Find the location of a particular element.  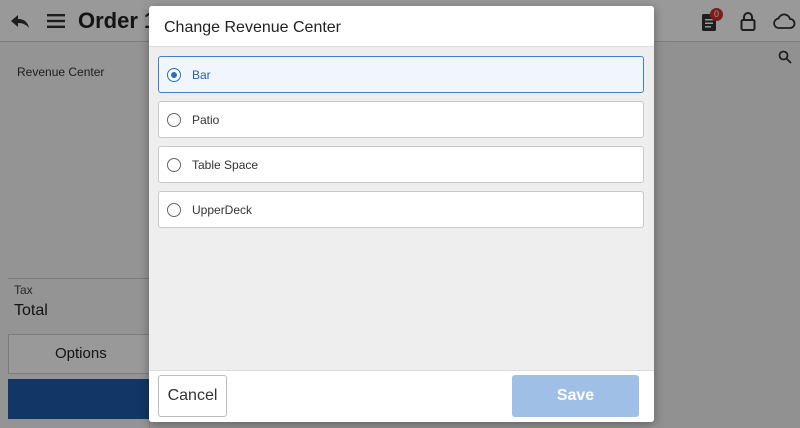

option-label: UpperDeck is located at coordinates (222, 210).